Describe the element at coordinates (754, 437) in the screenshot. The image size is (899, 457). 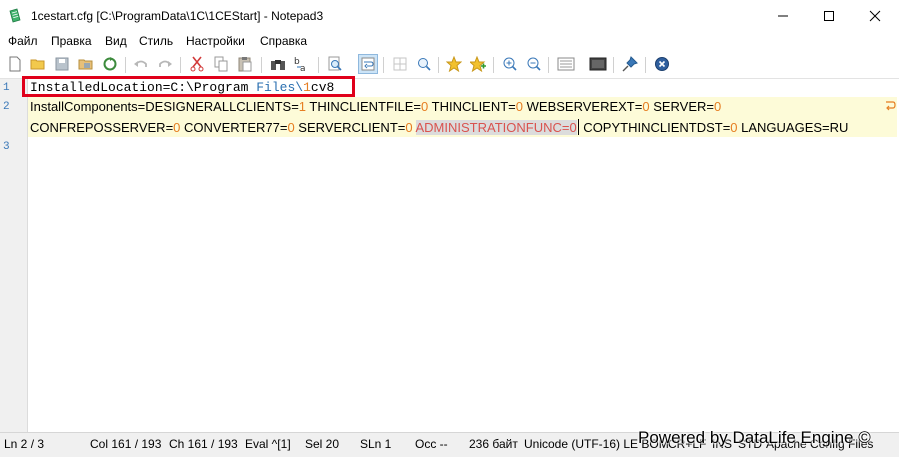
I see `watermark: Powered by DataLife Engine ©` at that location.